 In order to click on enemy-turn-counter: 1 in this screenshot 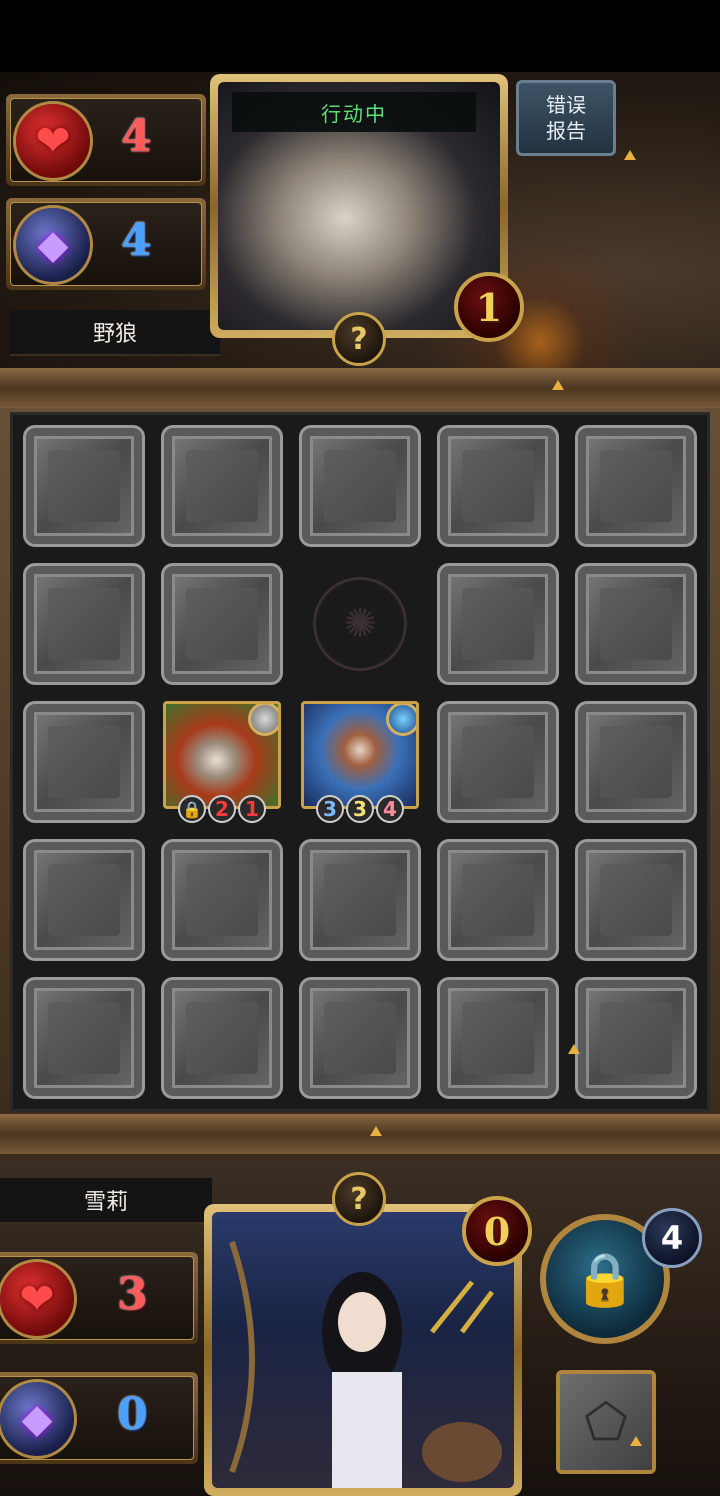, I will do `click(489, 307)`.